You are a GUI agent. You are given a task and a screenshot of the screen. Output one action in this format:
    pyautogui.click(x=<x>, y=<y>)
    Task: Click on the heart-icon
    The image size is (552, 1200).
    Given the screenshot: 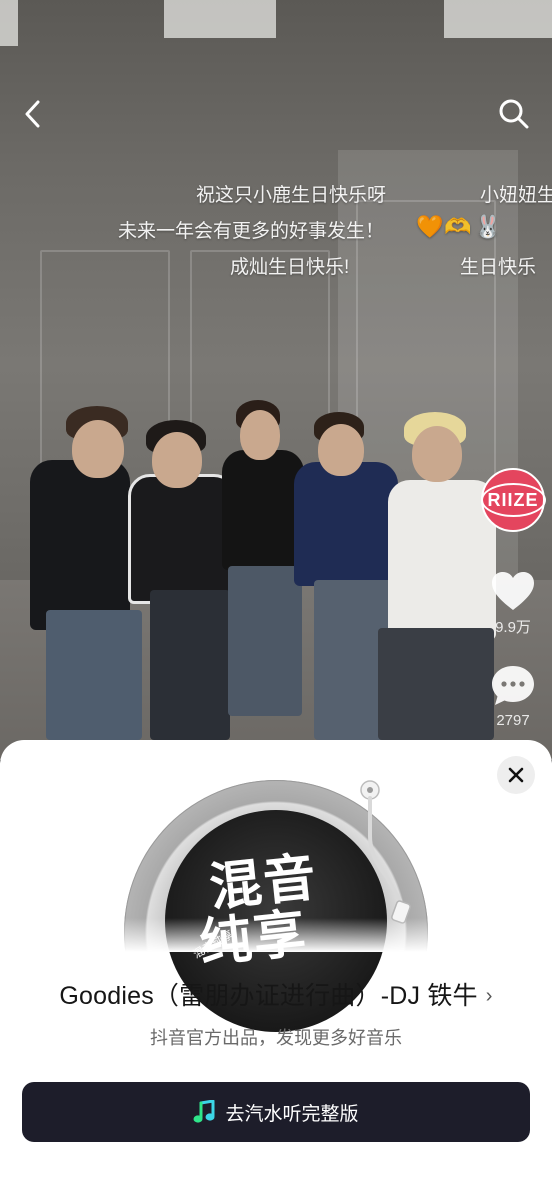 What is the action you would take?
    pyautogui.click(x=513, y=591)
    